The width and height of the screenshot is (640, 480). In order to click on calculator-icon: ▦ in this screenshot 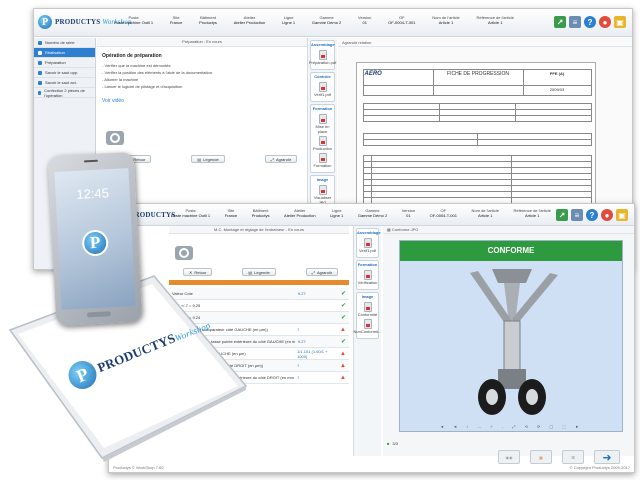, I will do `click(541, 457)`.